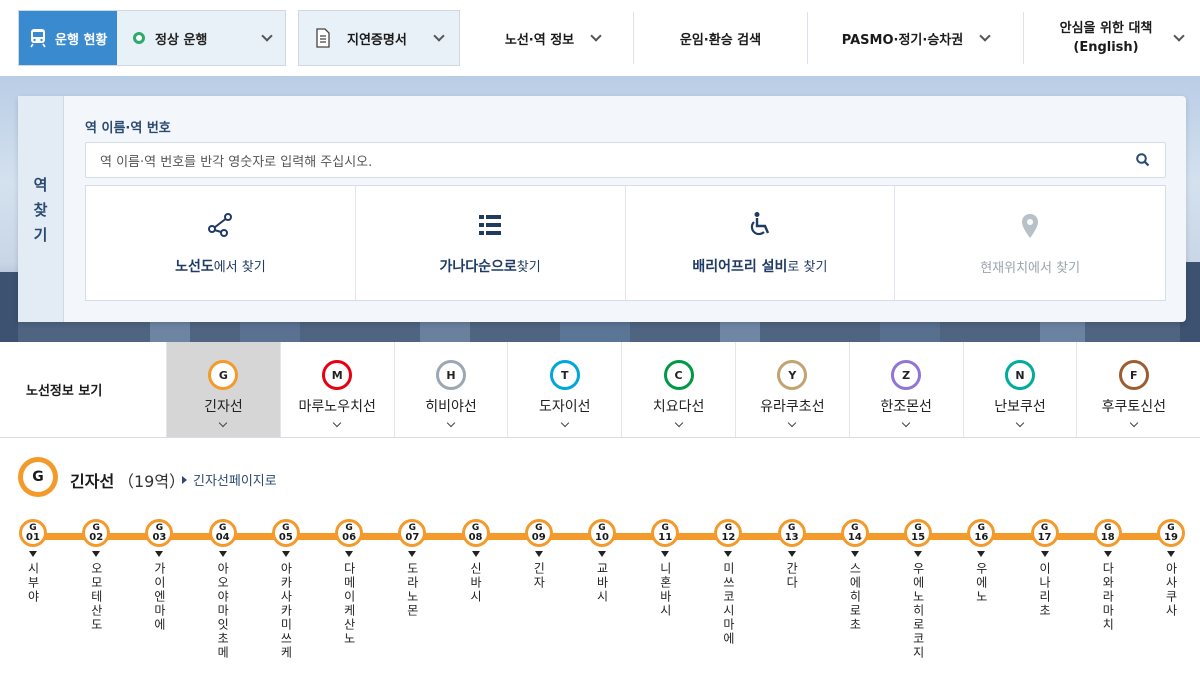 The width and height of the screenshot is (1200, 695). What do you see at coordinates (791, 533) in the screenshot?
I see `station-badge: G 13` at bounding box center [791, 533].